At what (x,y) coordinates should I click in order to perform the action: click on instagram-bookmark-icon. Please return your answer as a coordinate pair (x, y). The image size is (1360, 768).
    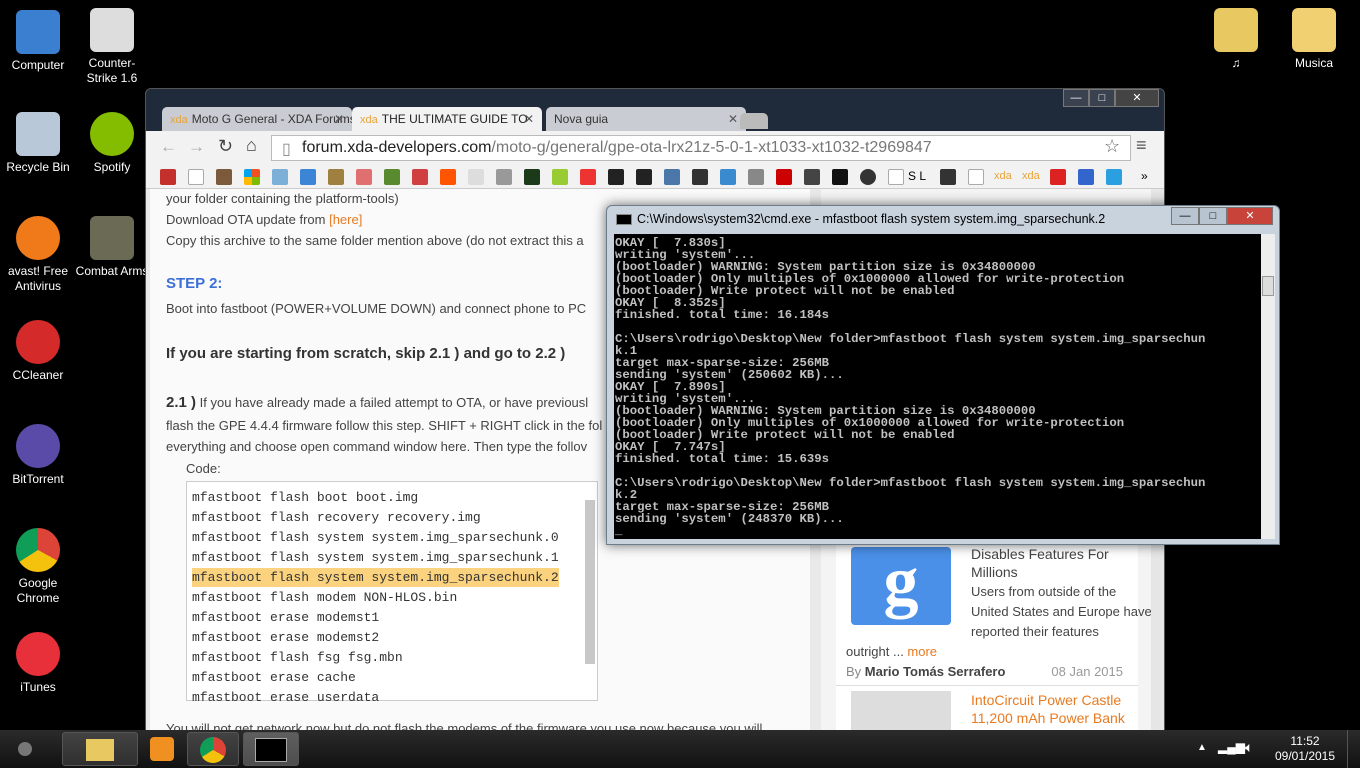
    Looking at the image, I should click on (224, 177).